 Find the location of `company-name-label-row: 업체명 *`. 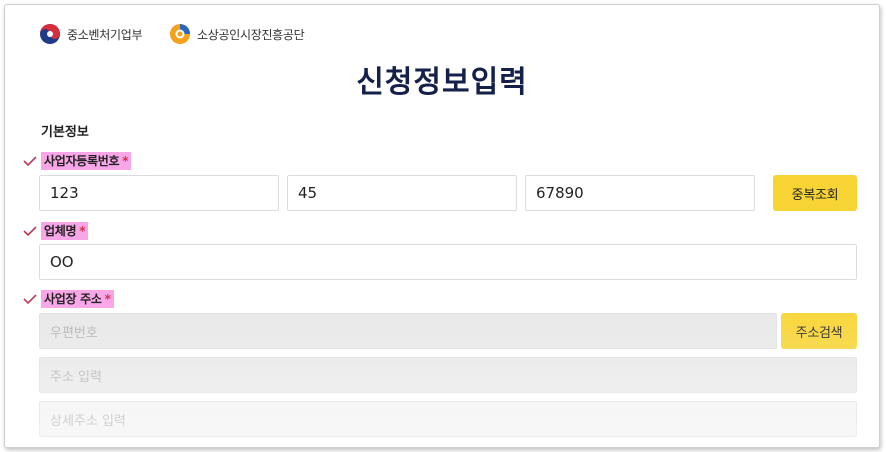

company-name-label-row: 업체명 * is located at coordinates (56, 231).